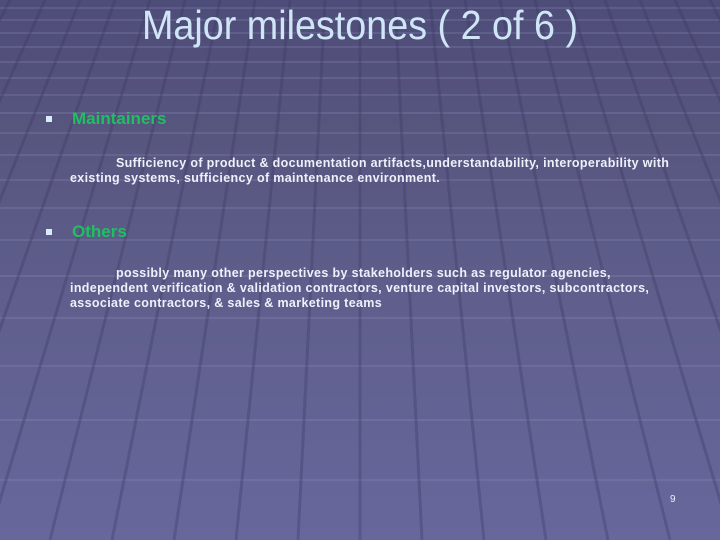 The width and height of the screenshot is (720, 540). I want to click on bullet-heading: Others, so click(99, 231).